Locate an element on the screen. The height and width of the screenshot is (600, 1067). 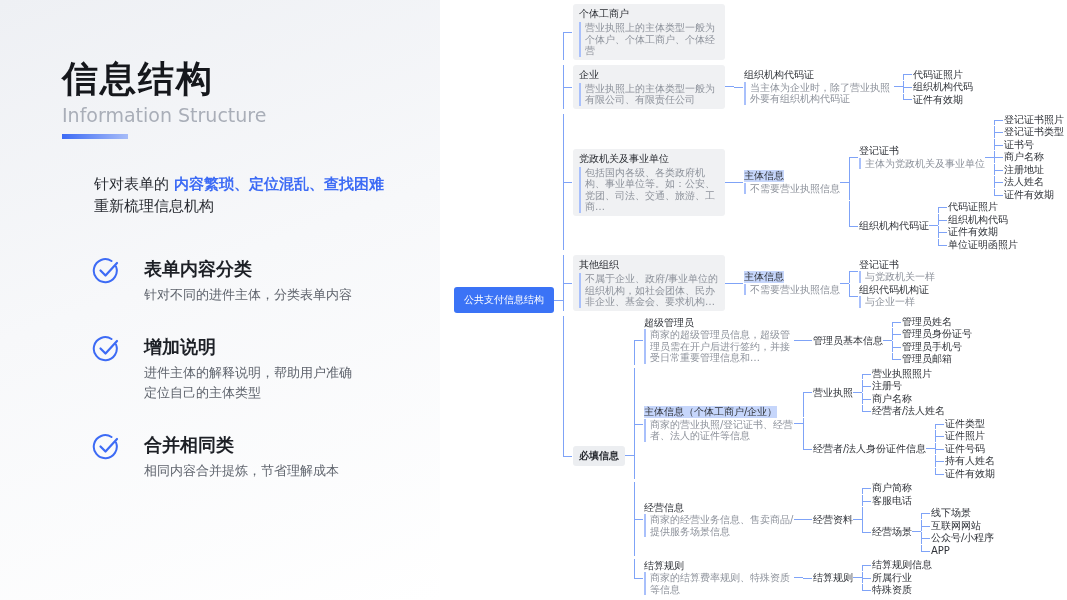
topic-label: 经营场景 is located at coordinates (892, 532).